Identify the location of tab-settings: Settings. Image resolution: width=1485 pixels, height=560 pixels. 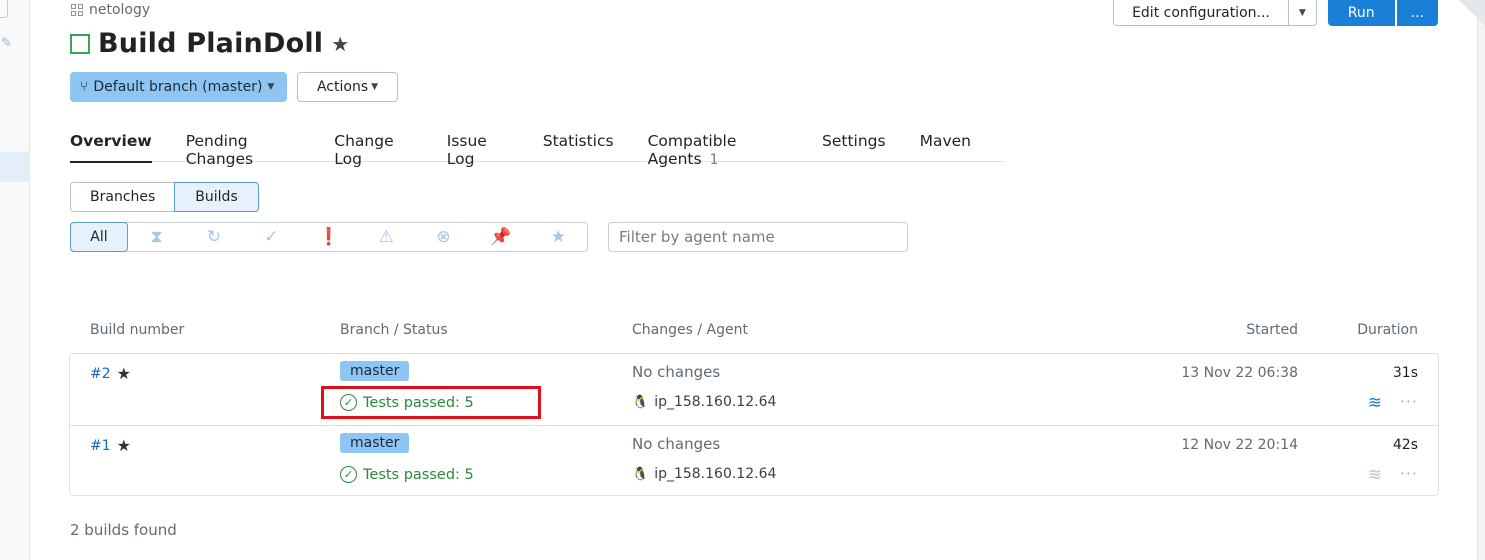
(854, 145).